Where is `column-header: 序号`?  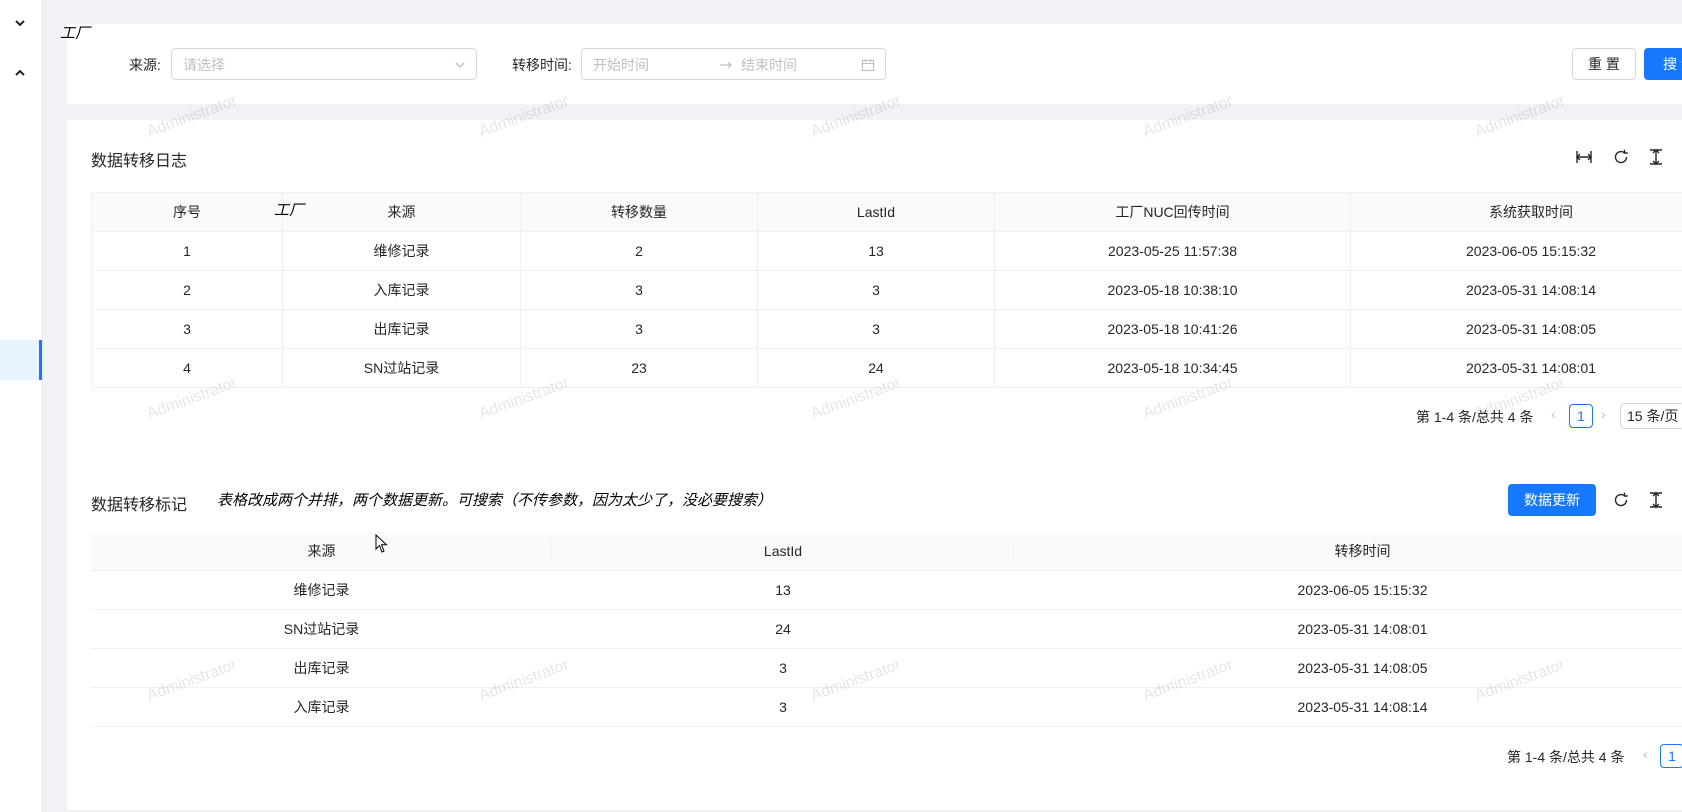
column-header: 序号 is located at coordinates (187, 212).